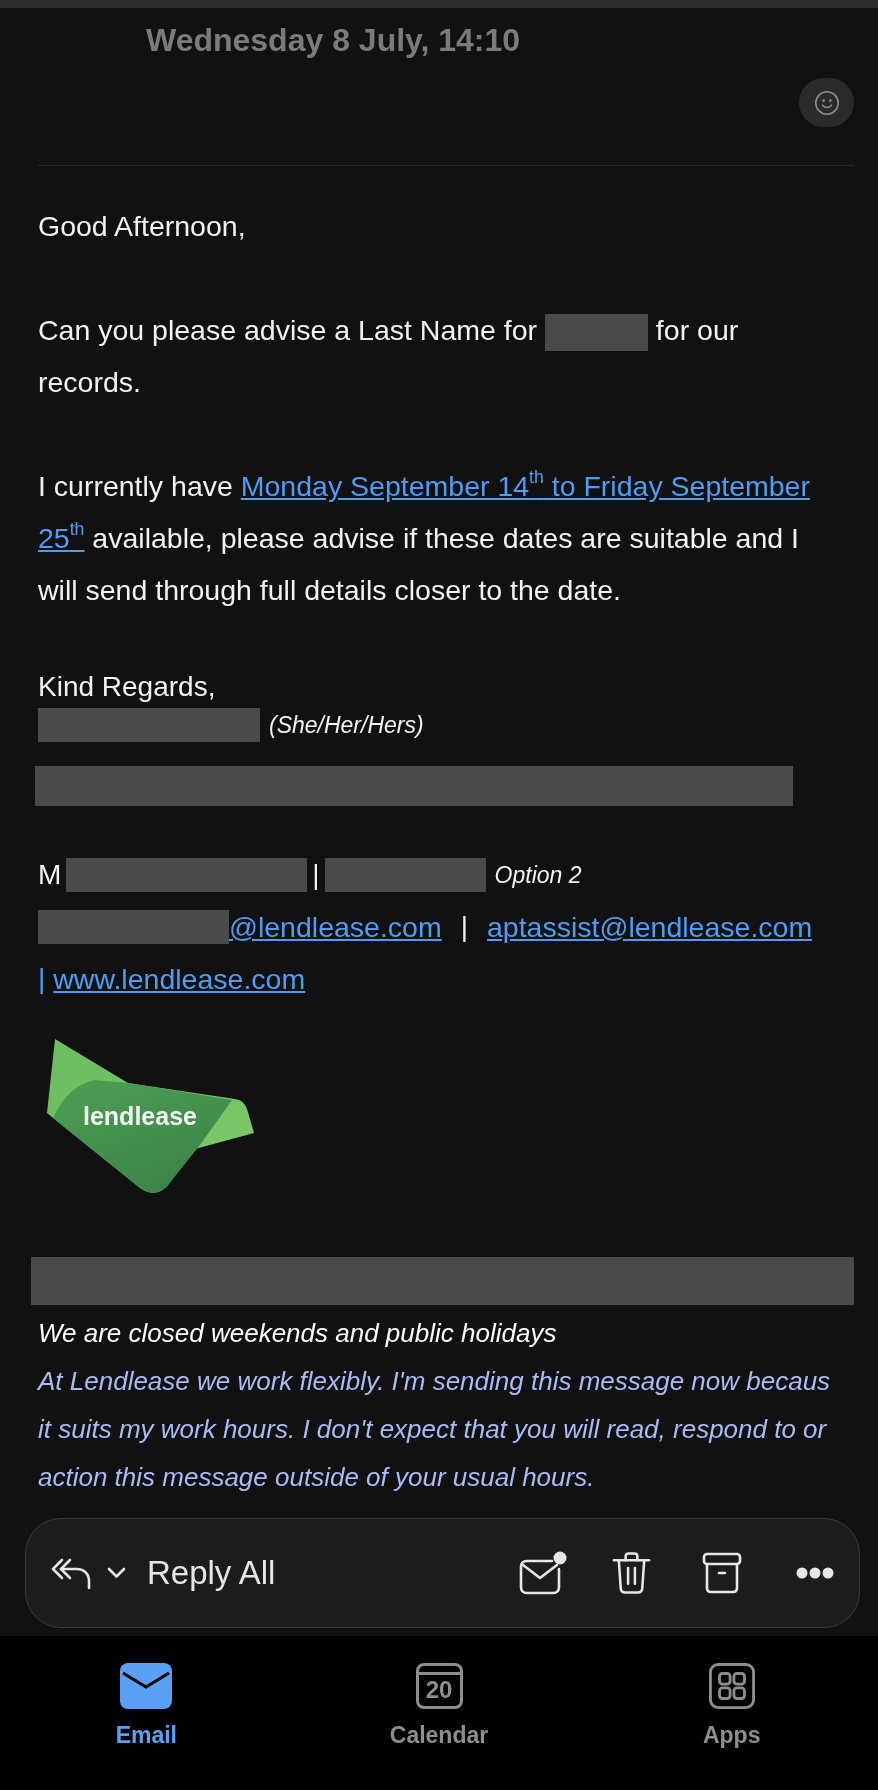 This screenshot has width=878, height=1790. Describe the element at coordinates (815, 1573) in the screenshot. I see `more-icon` at that location.